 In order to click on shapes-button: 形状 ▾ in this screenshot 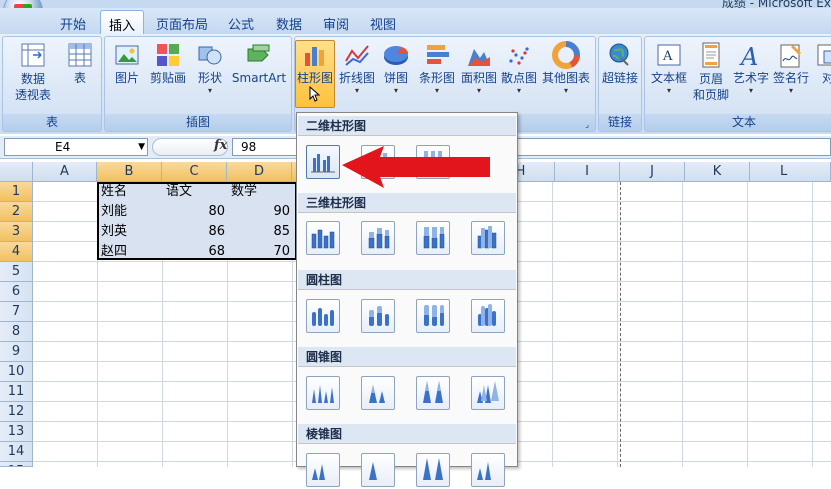, I will do `click(210, 68)`.